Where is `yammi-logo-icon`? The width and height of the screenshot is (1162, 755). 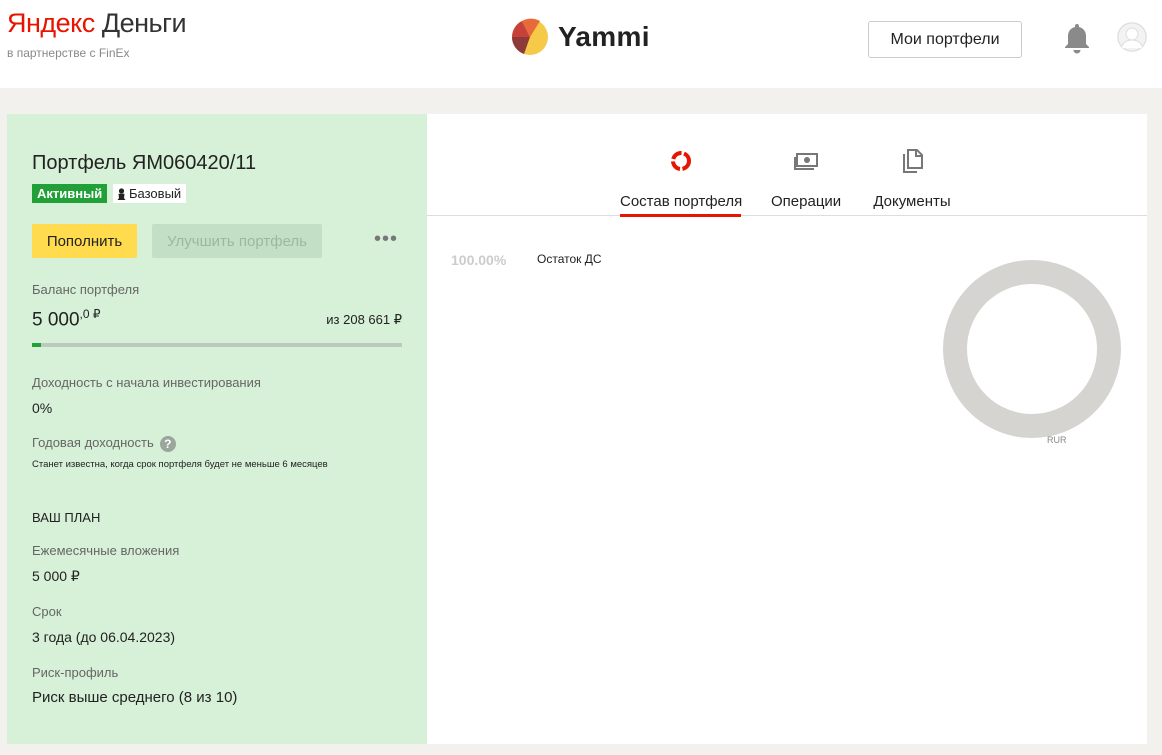 yammi-logo-icon is located at coordinates (529, 36).